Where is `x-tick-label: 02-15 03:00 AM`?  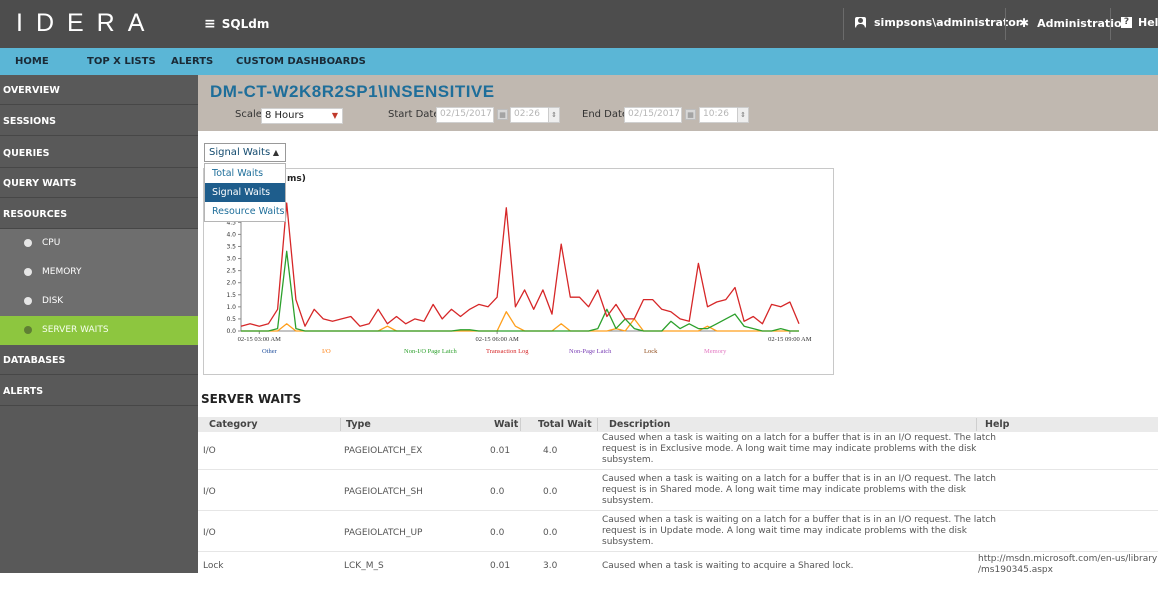 x-tick-label: 02-15 03:00 AM is located at coordinates (260, 339).